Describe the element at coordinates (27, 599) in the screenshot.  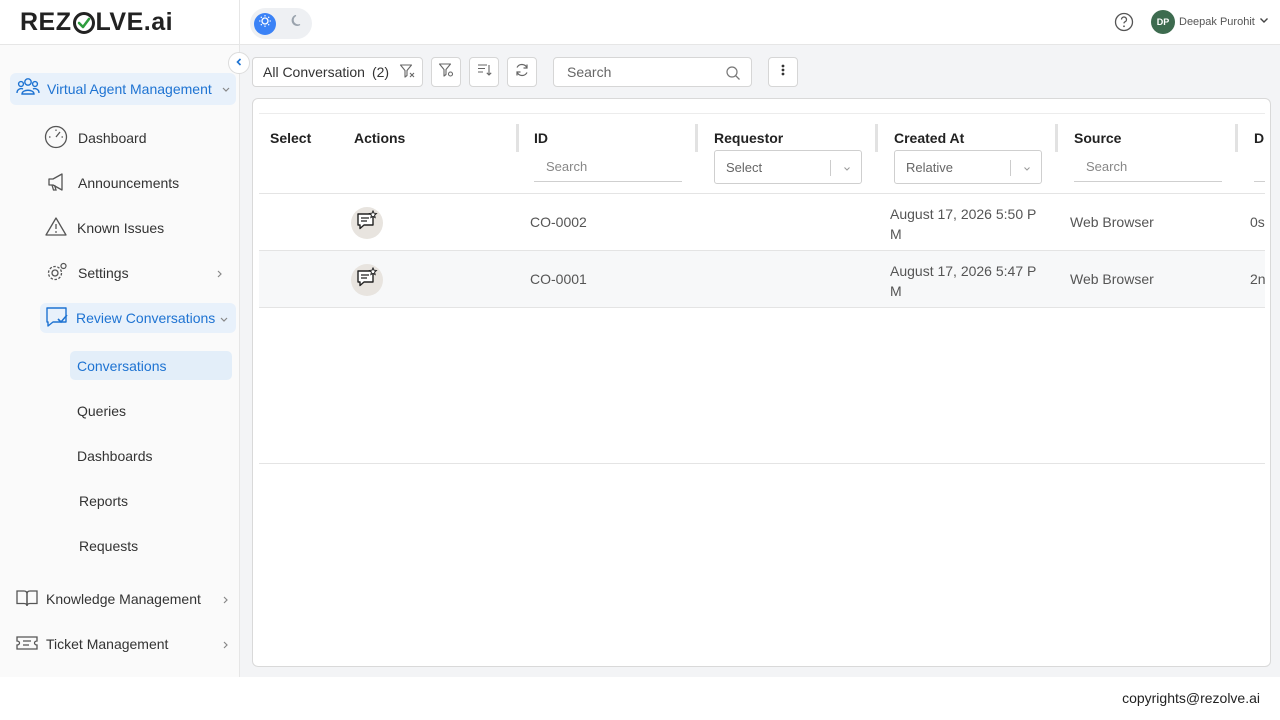
I see `book-icon` at that location.